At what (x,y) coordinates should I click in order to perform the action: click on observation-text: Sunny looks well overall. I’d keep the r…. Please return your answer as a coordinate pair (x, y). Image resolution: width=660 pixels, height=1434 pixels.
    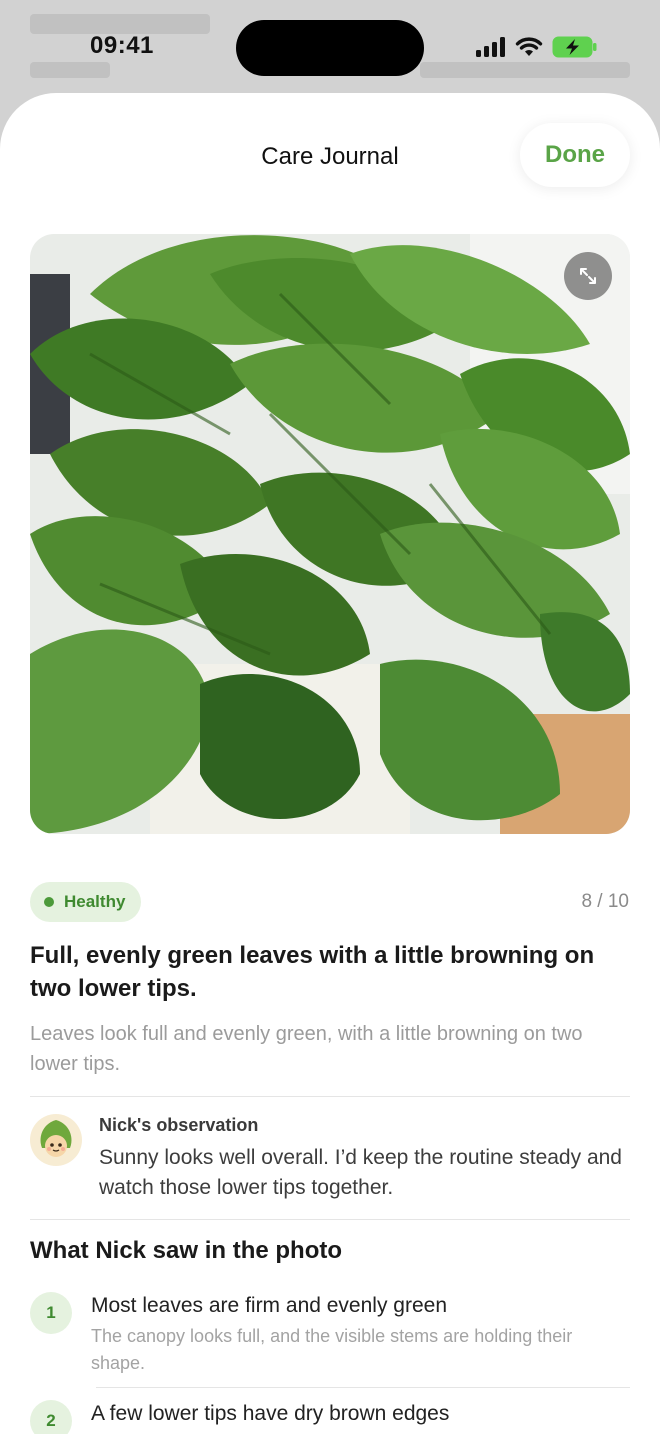
    Looking at the image, I should click on (360, 1172).